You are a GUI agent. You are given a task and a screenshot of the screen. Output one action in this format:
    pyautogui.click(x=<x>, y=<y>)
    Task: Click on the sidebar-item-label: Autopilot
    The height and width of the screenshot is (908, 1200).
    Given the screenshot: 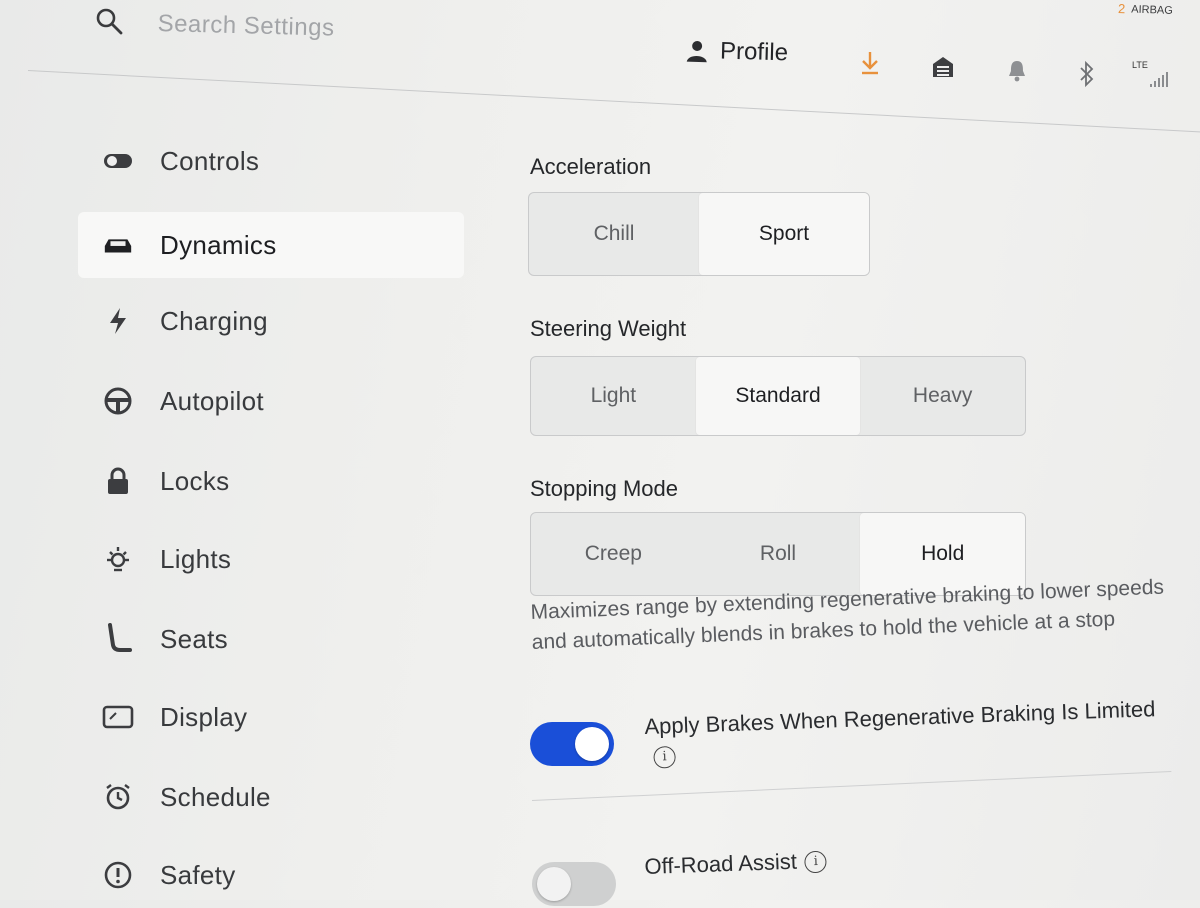 What is the action you would take?
    pyautogui.click(x=212, y=400)
    